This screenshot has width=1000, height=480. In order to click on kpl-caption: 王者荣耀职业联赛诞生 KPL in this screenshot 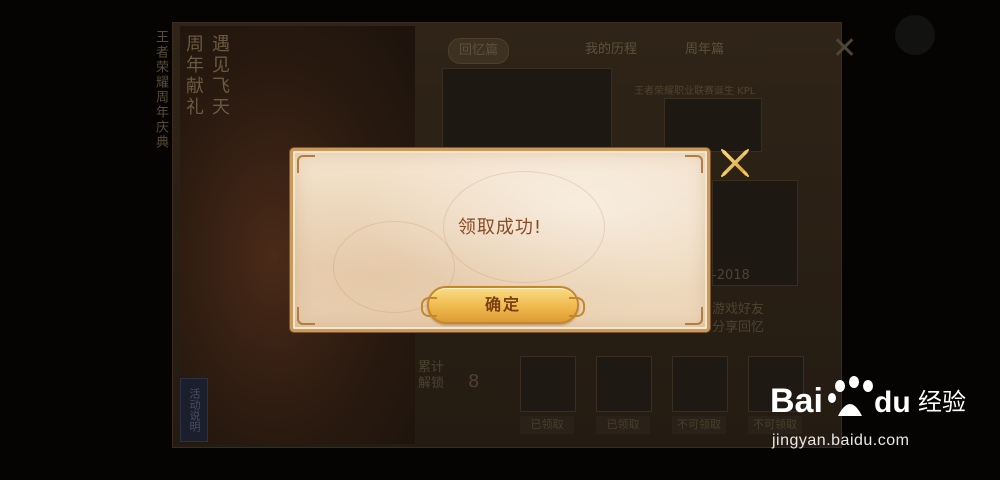, I will do `click(695, 91)`.